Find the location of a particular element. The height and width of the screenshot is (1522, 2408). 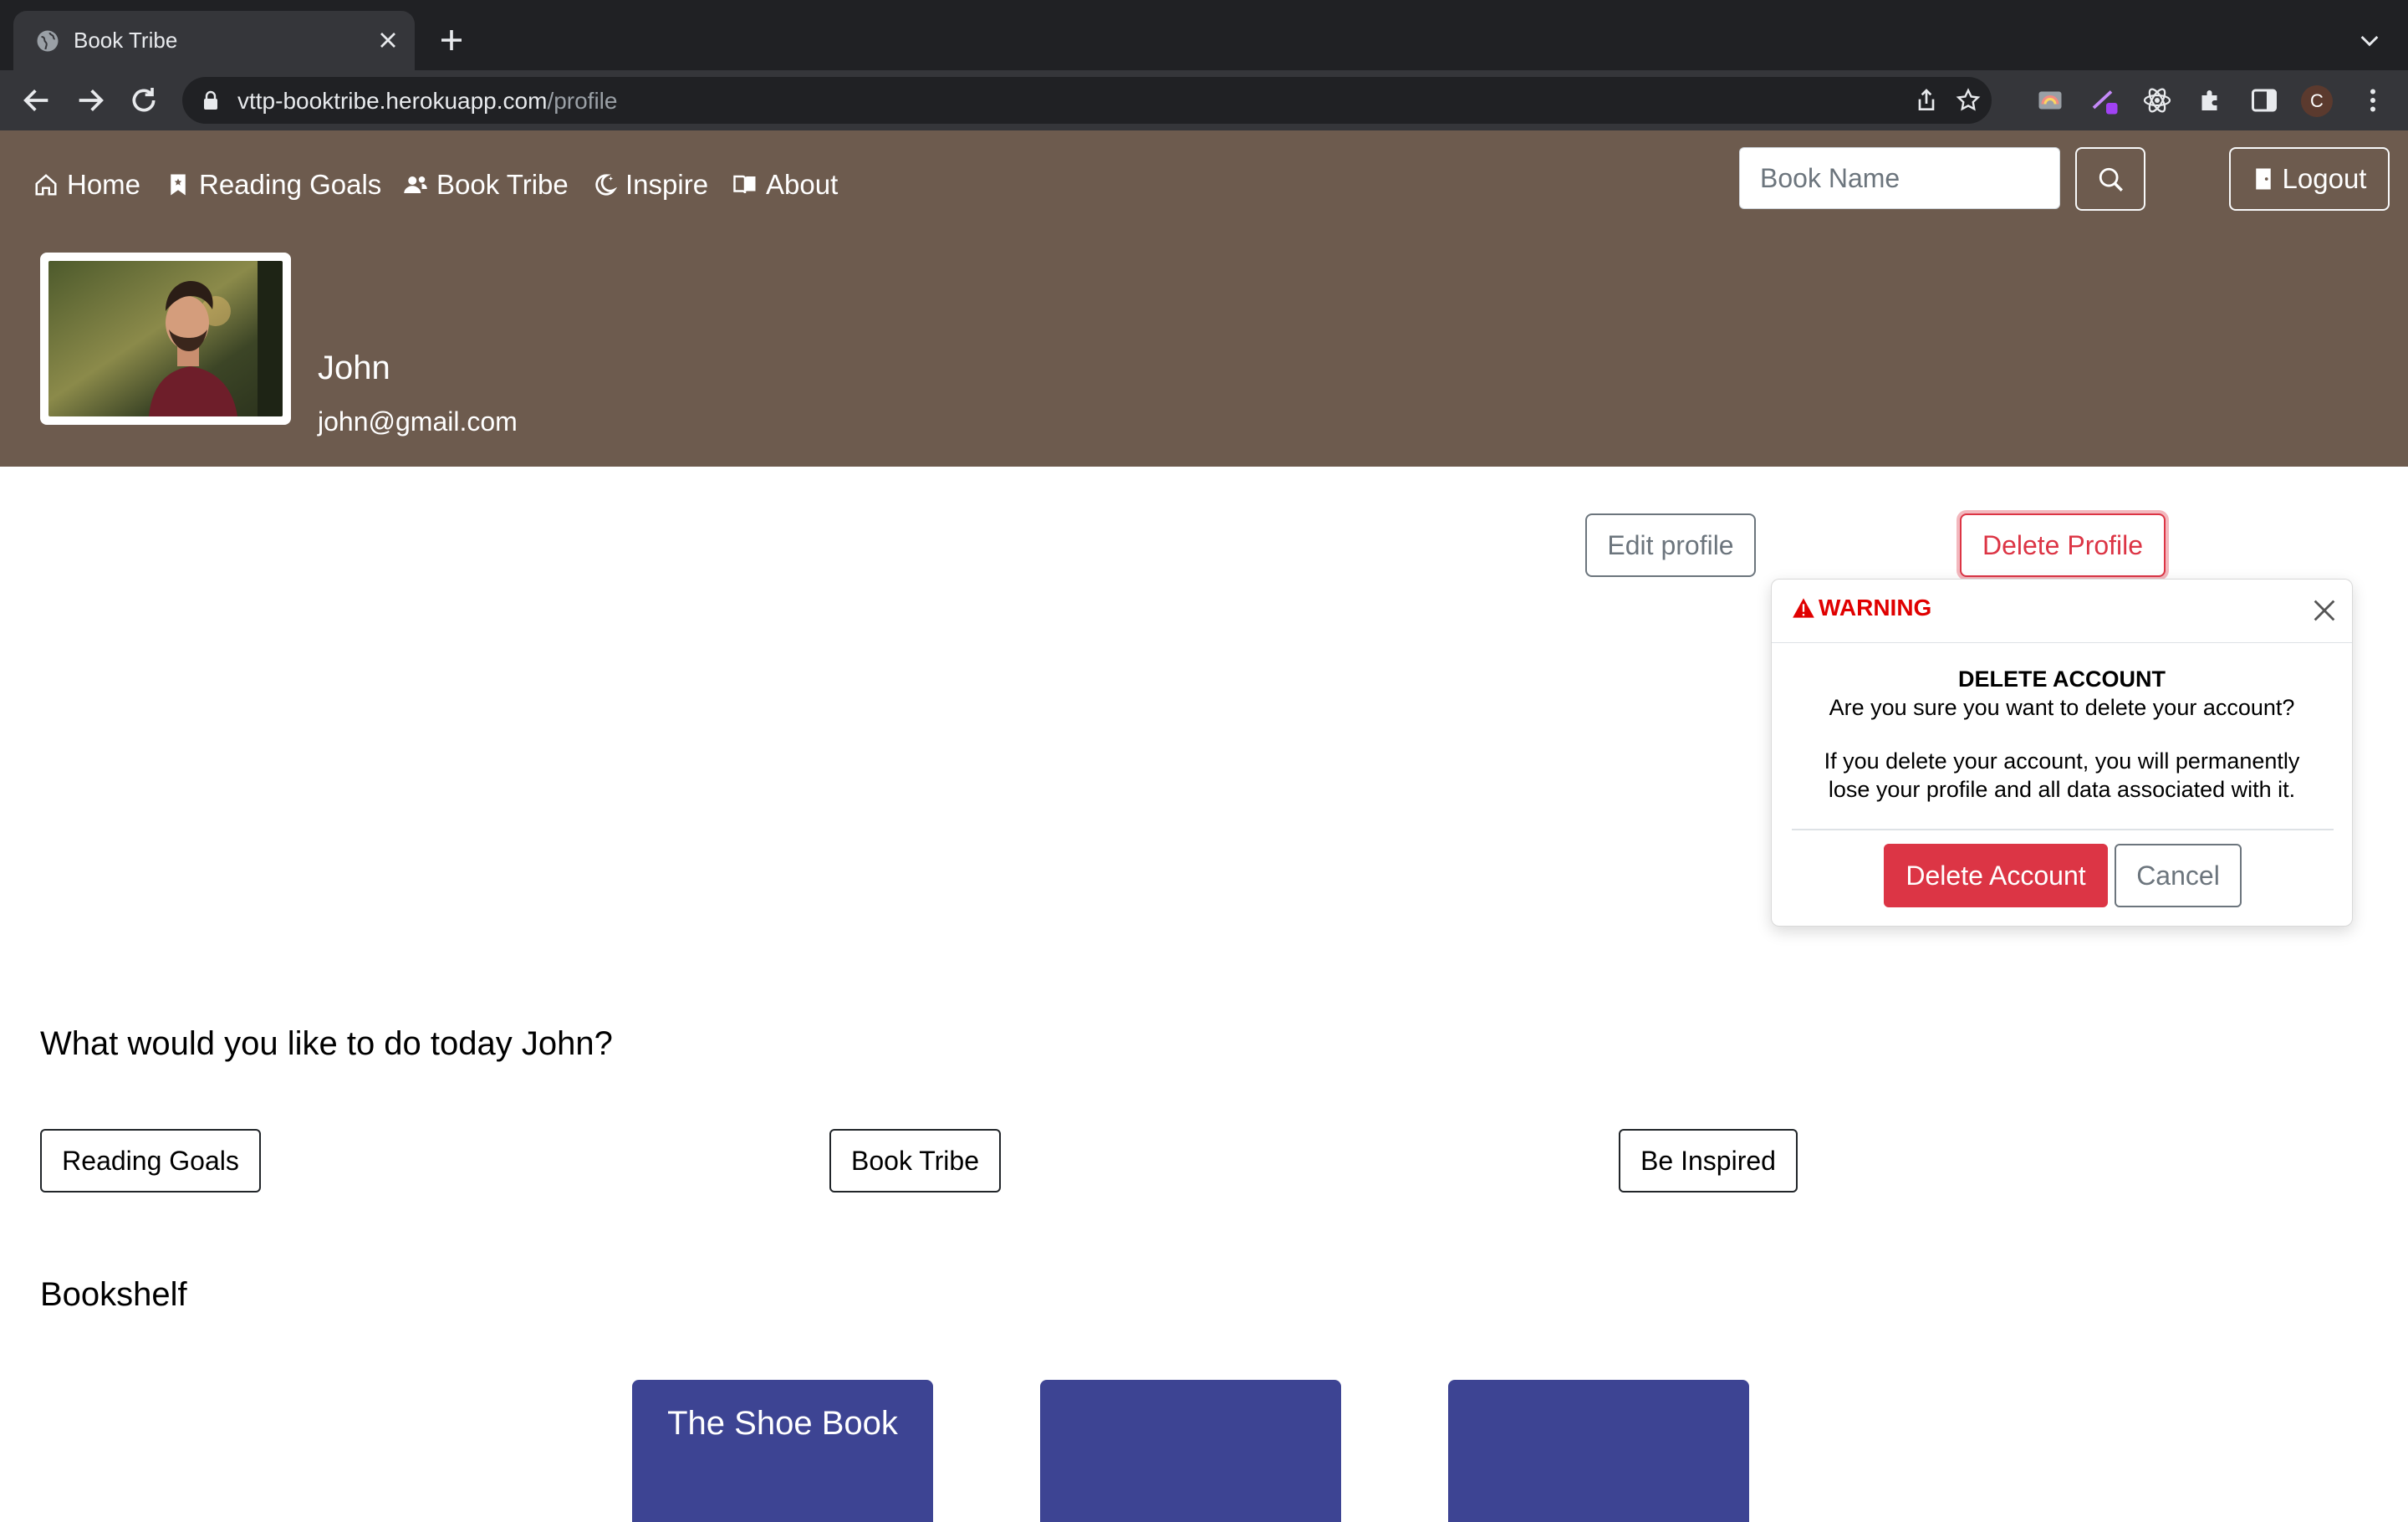

close-icon is located at coordinates (2324, 610).